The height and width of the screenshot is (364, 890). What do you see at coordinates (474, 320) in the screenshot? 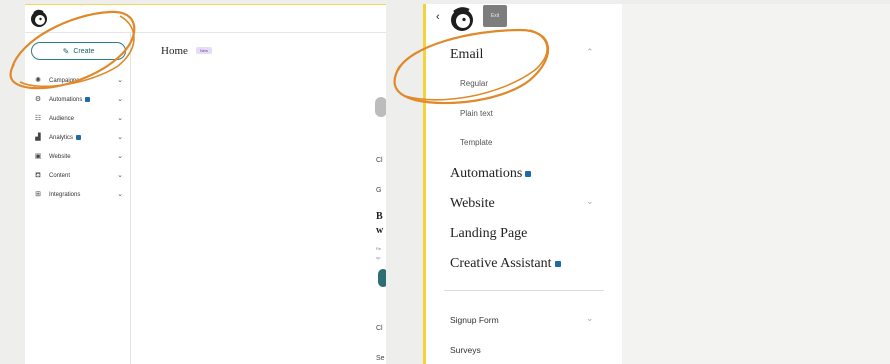
I see `menu-item-signup-form: Signup Form` at bounding box center [474, 320].